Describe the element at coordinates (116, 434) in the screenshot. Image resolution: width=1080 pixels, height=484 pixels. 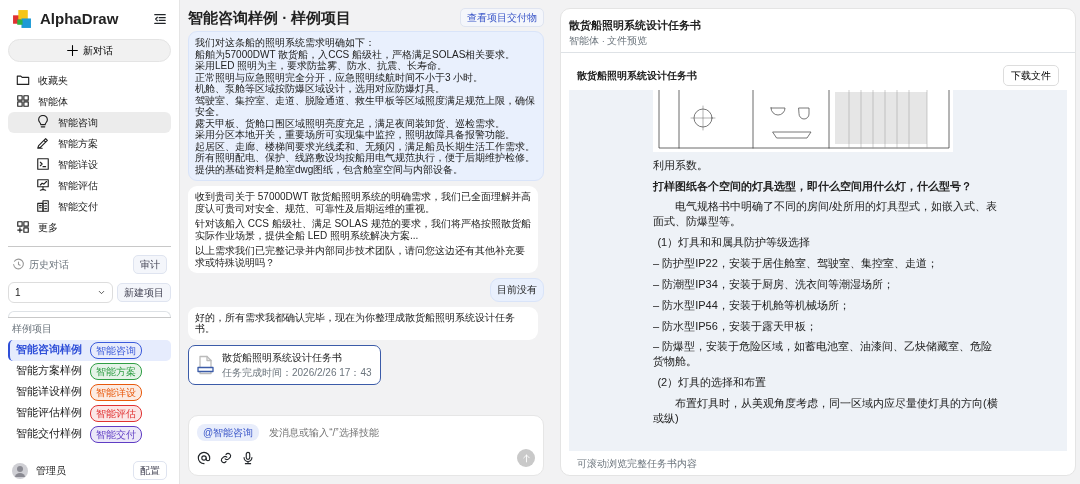
I see `category-tag: 智能交付` at that location.